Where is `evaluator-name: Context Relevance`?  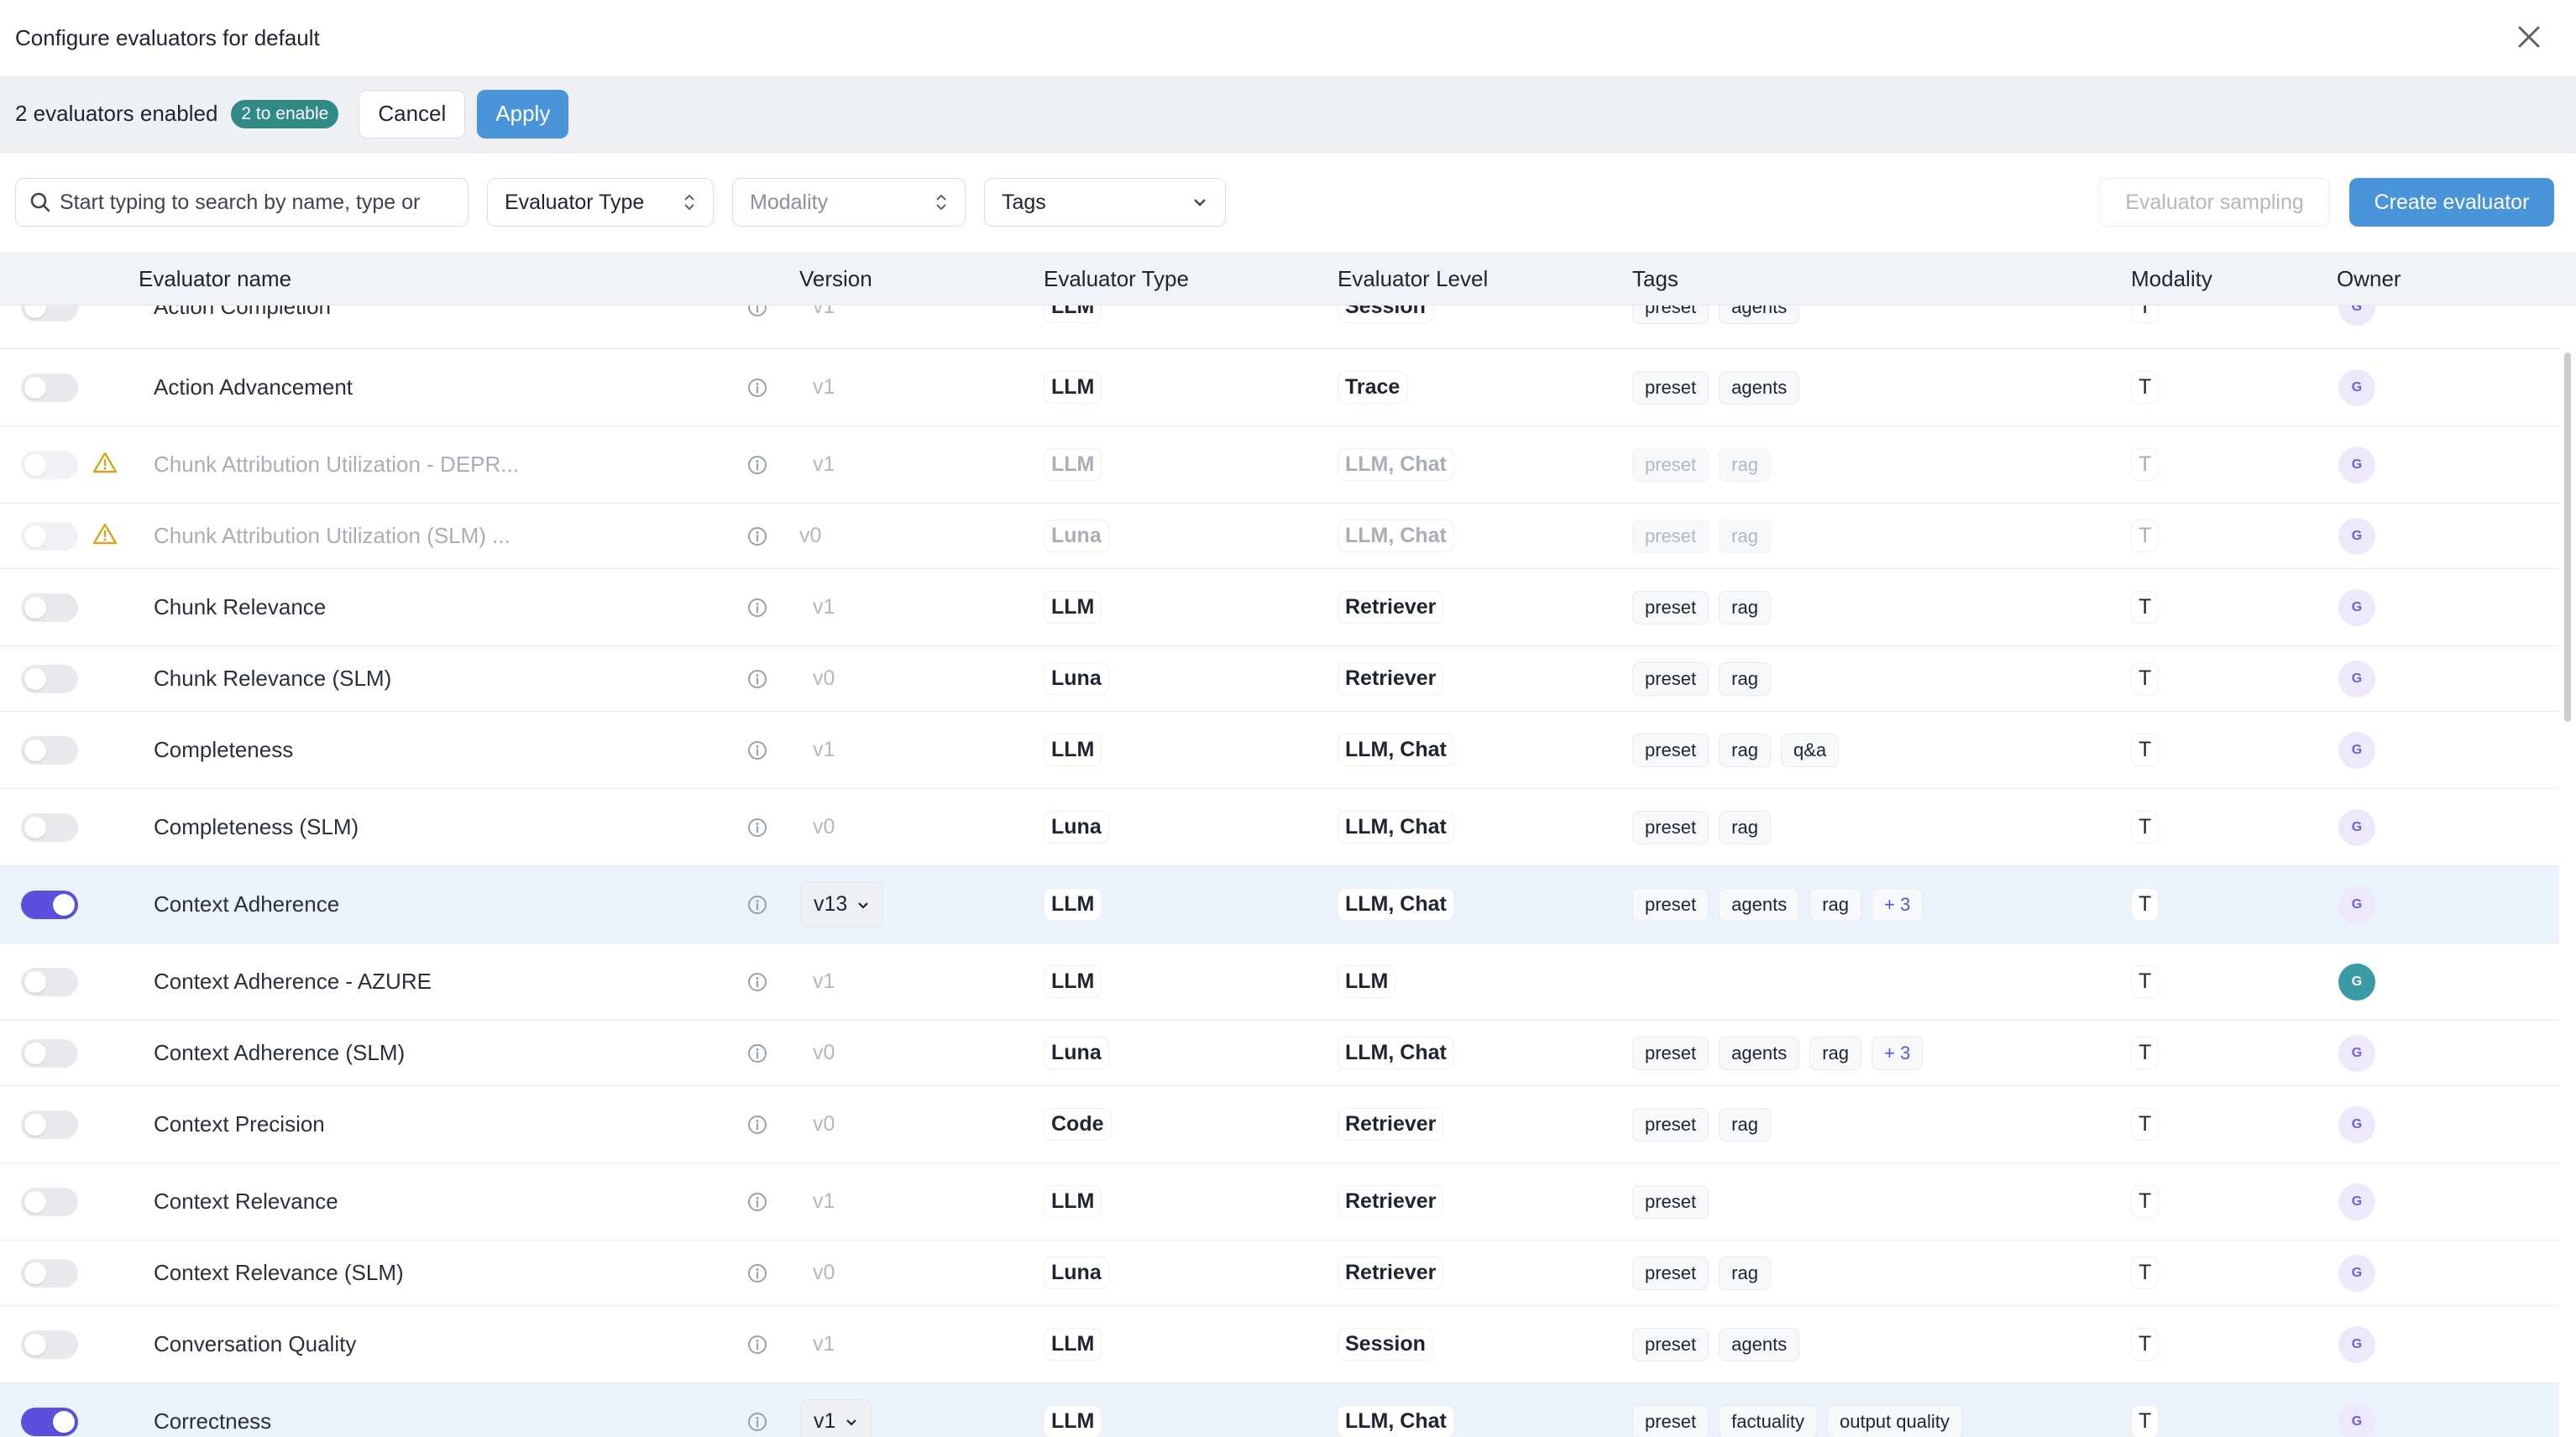
evaluator-name: Context Relevance is located at coordinates (246, 1201).